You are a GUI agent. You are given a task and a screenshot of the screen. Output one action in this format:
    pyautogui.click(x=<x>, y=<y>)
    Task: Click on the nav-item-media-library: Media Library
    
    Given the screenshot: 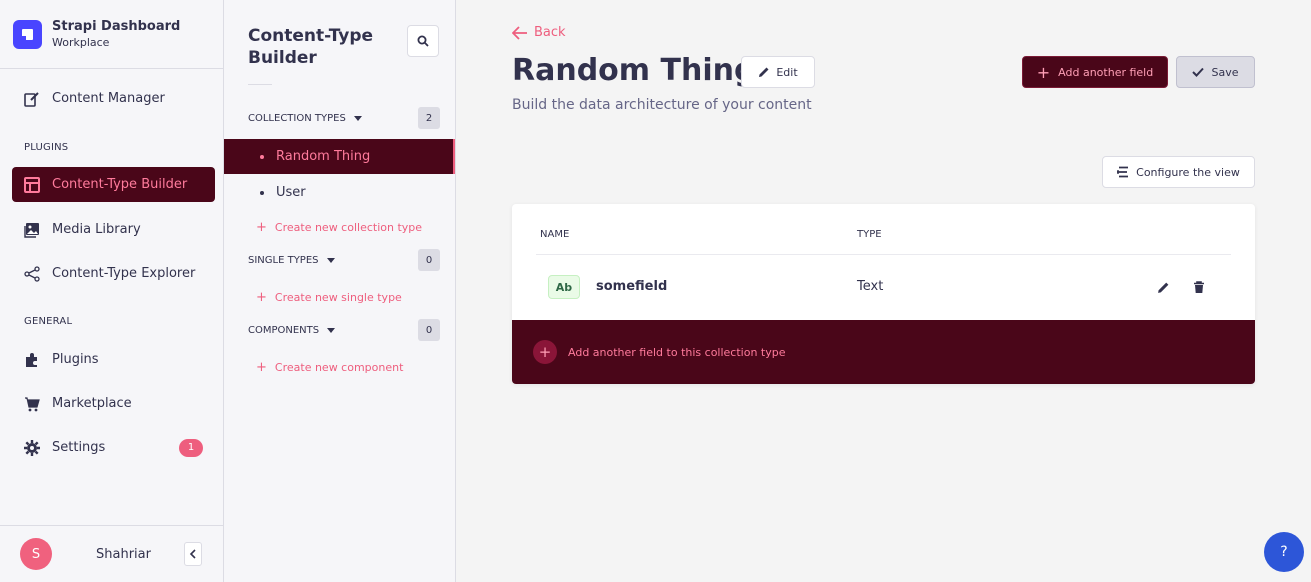 What is the action you would take?
    pyautogui.click(x=113, y=229)
    